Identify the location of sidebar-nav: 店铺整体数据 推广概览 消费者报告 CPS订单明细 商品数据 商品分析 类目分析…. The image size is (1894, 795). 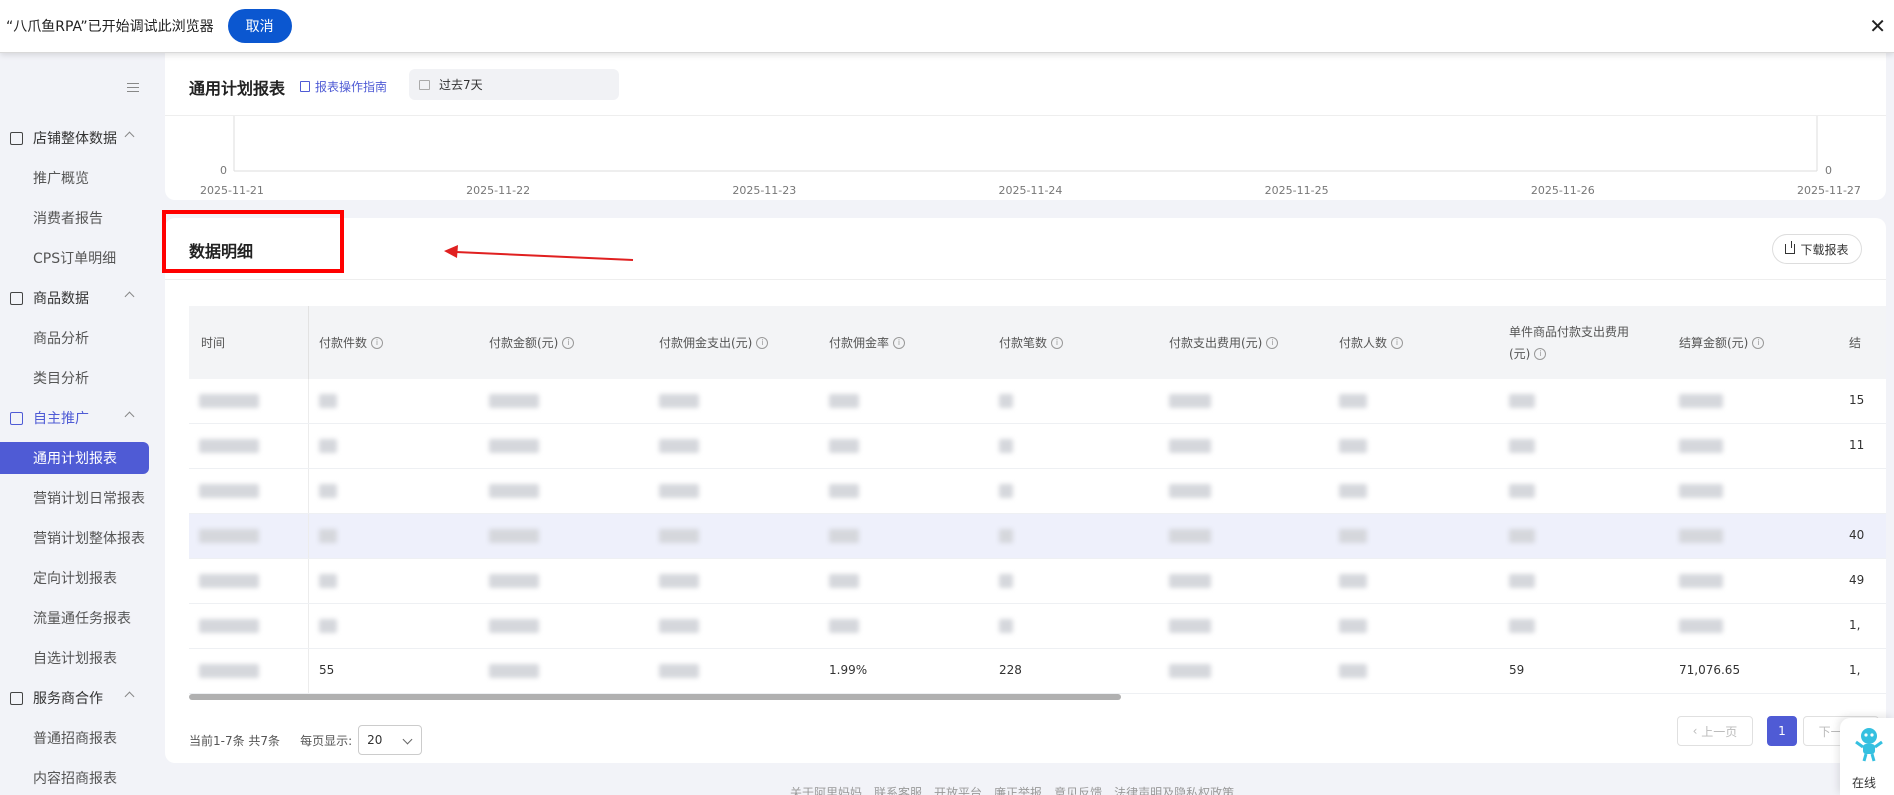
(80, 424).